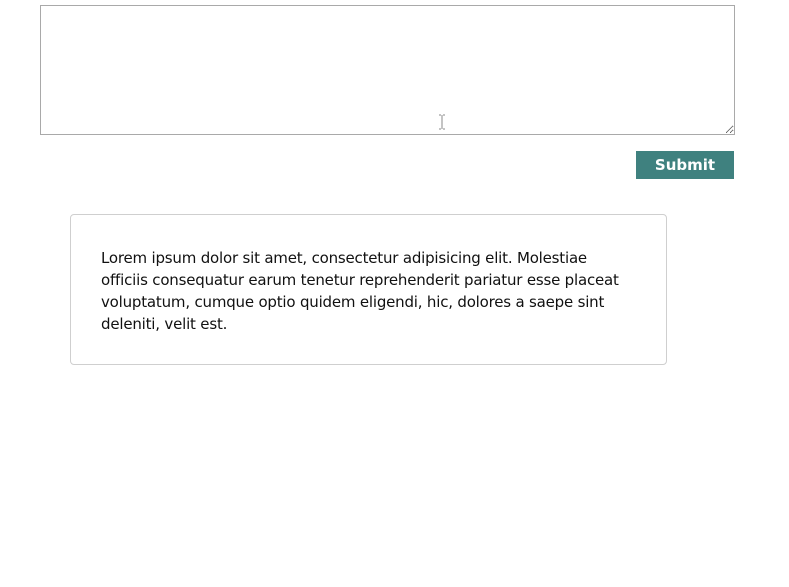  What do you see at coordinates (442, 122) in the screenshot?
I see `text-cursor-icon` at bounding box center [442, 122].